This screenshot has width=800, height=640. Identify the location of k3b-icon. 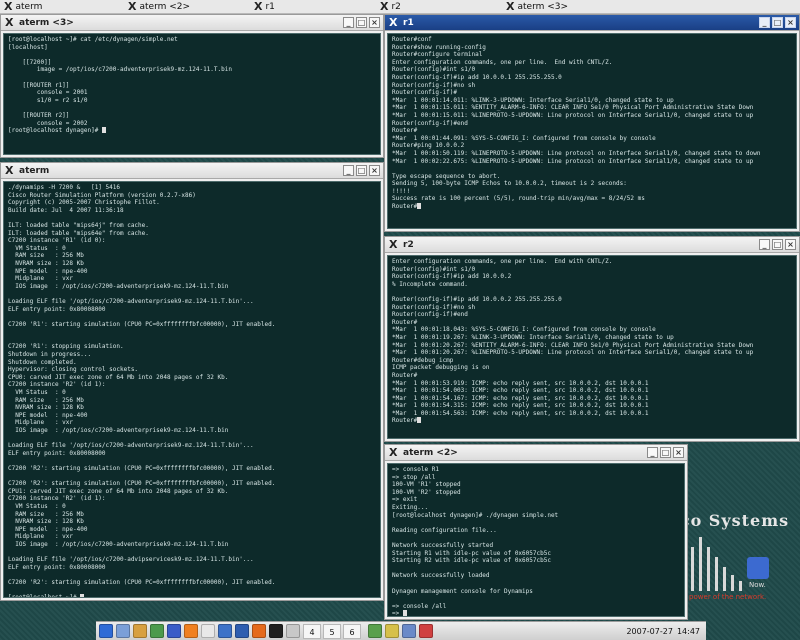
(208, 631).